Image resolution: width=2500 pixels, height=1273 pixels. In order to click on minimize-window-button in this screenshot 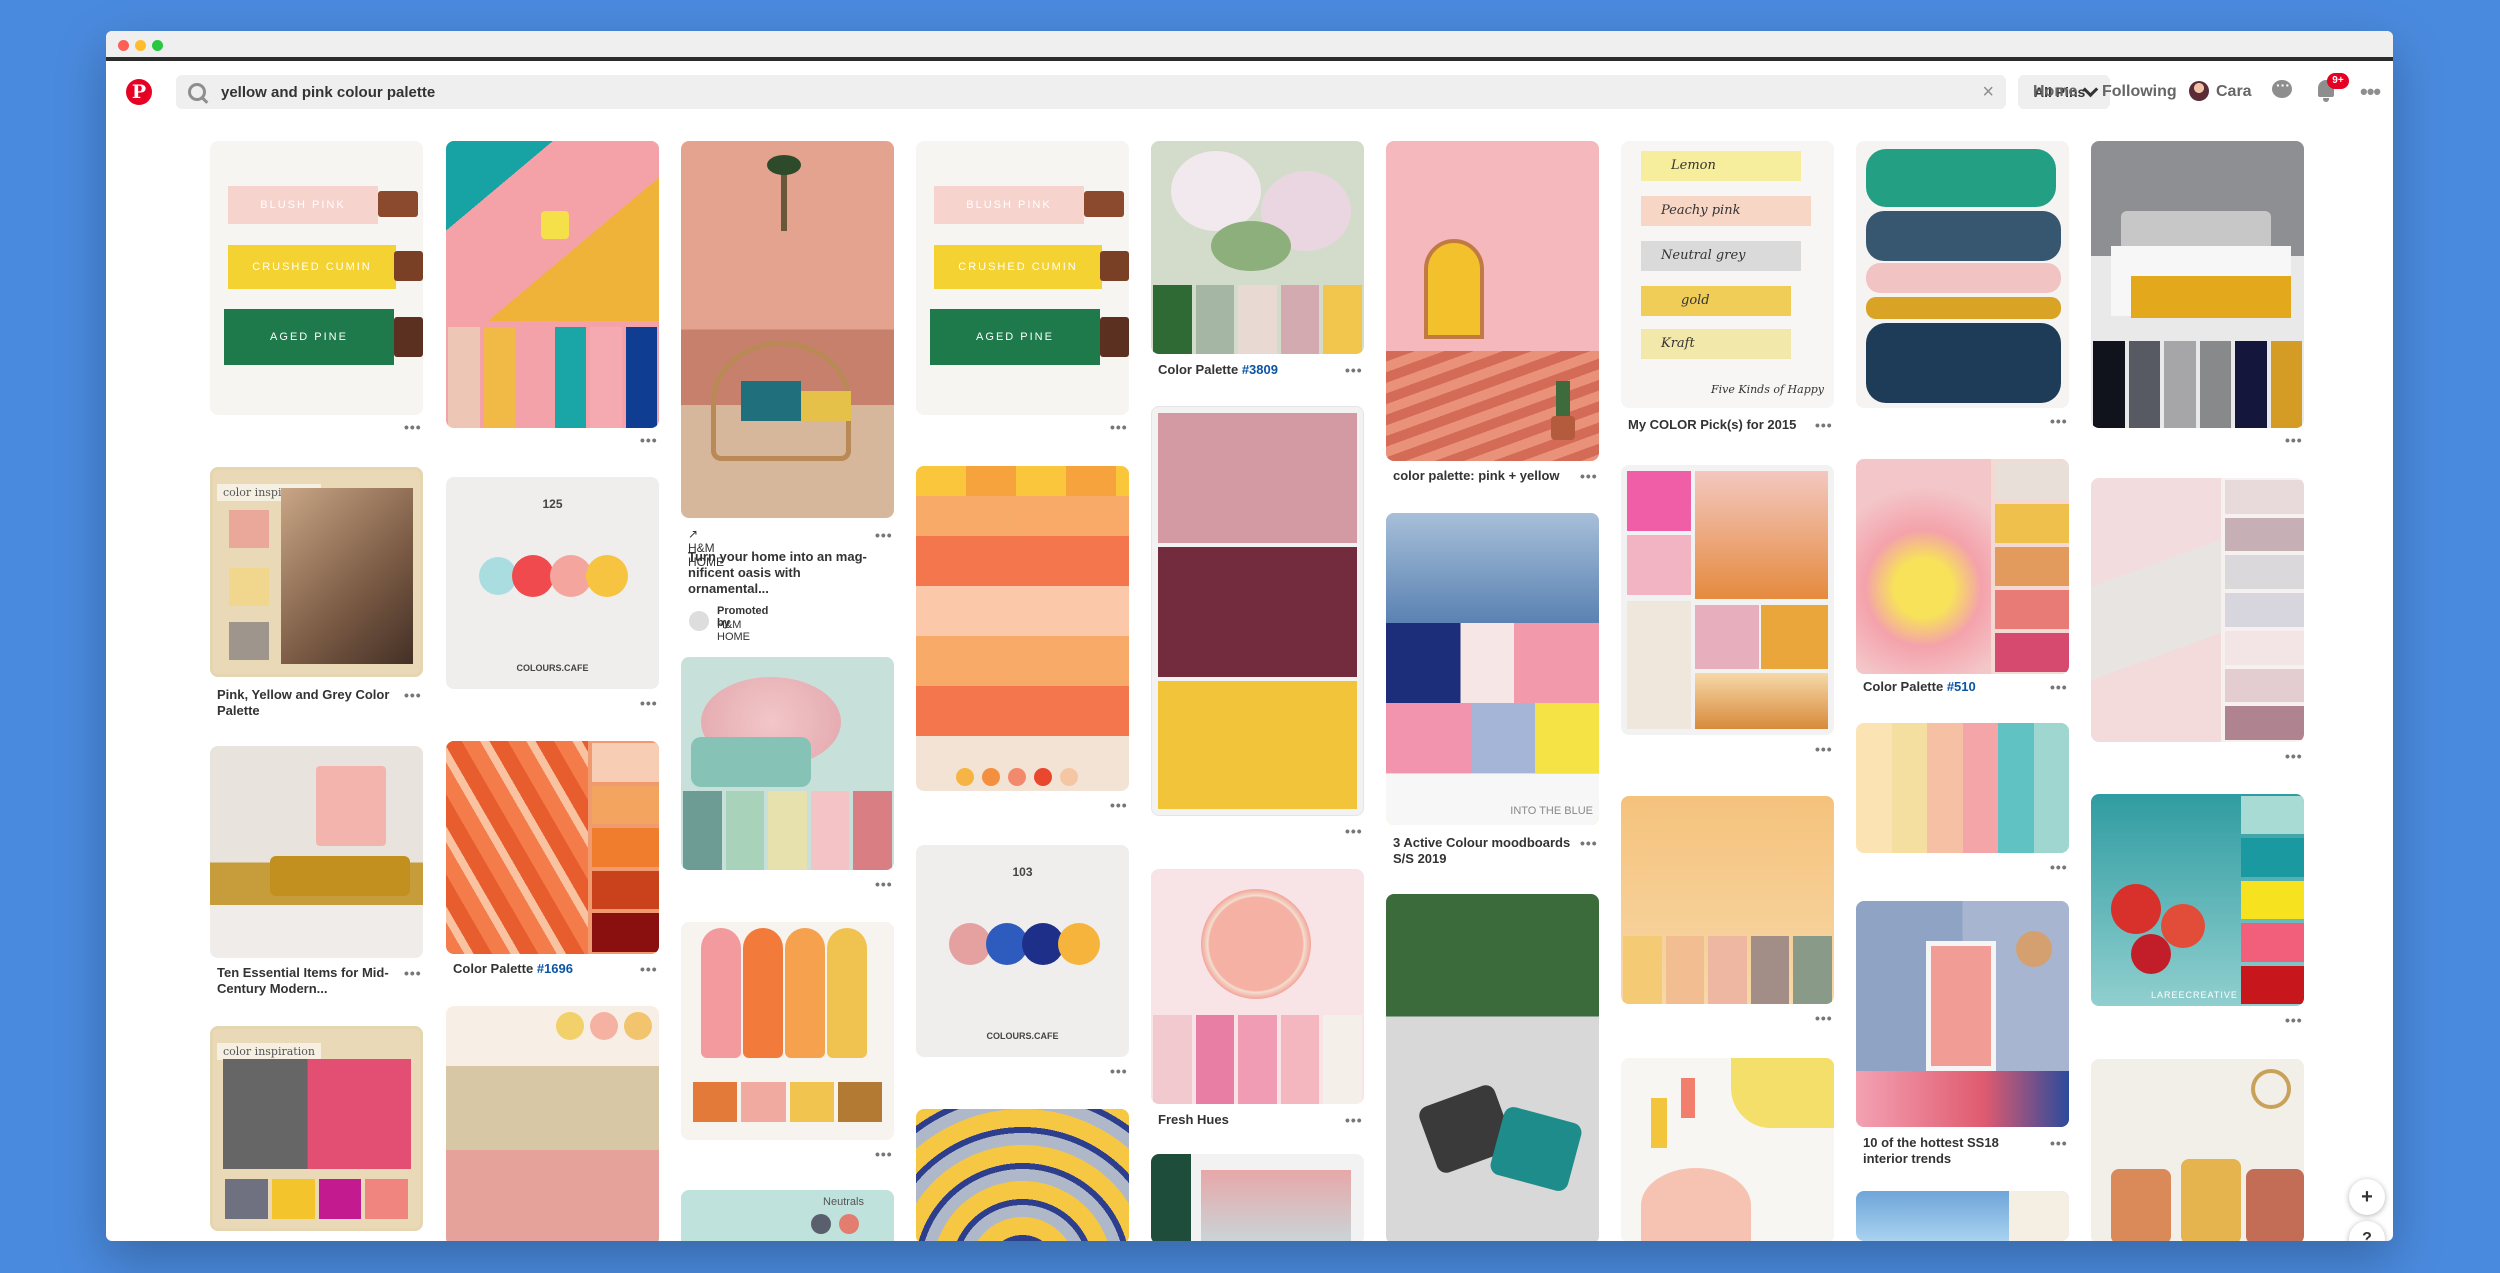, I will do `click(140, 45)`.